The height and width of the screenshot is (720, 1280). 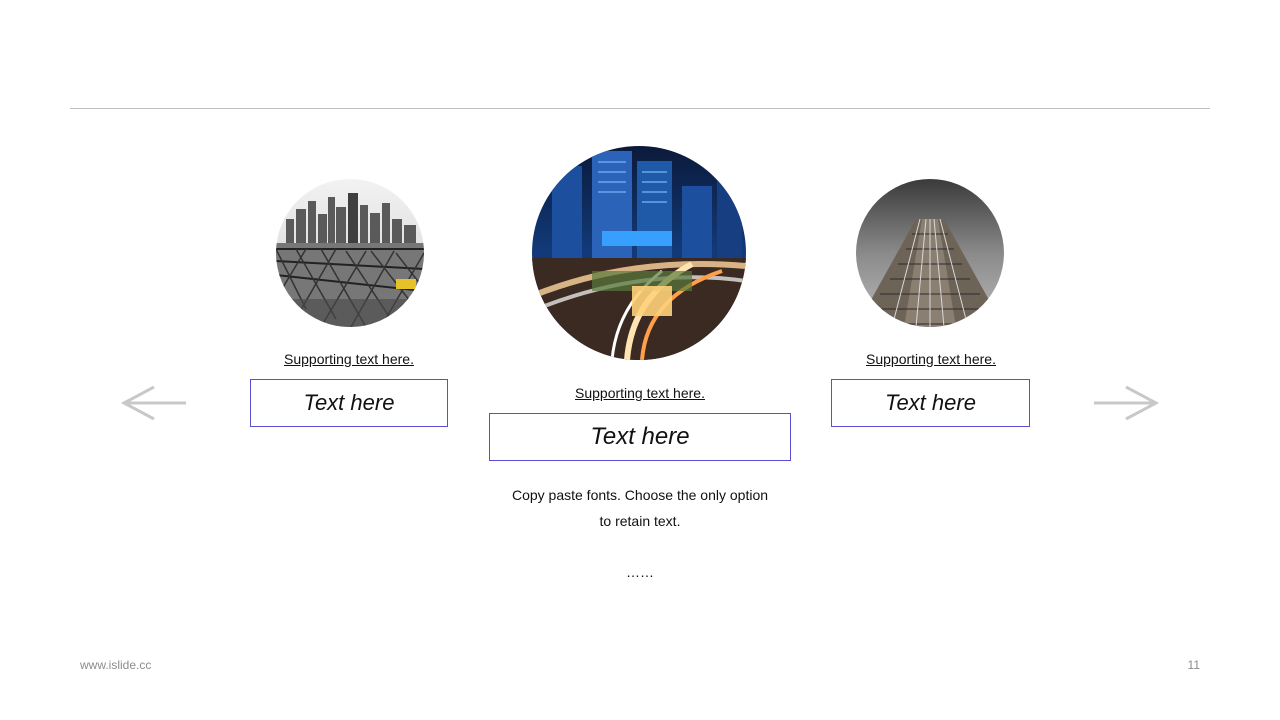 What do you see at coordinates (640, 108) in the screenshot?
I see `top-divider` at bounding box center [640, 108].